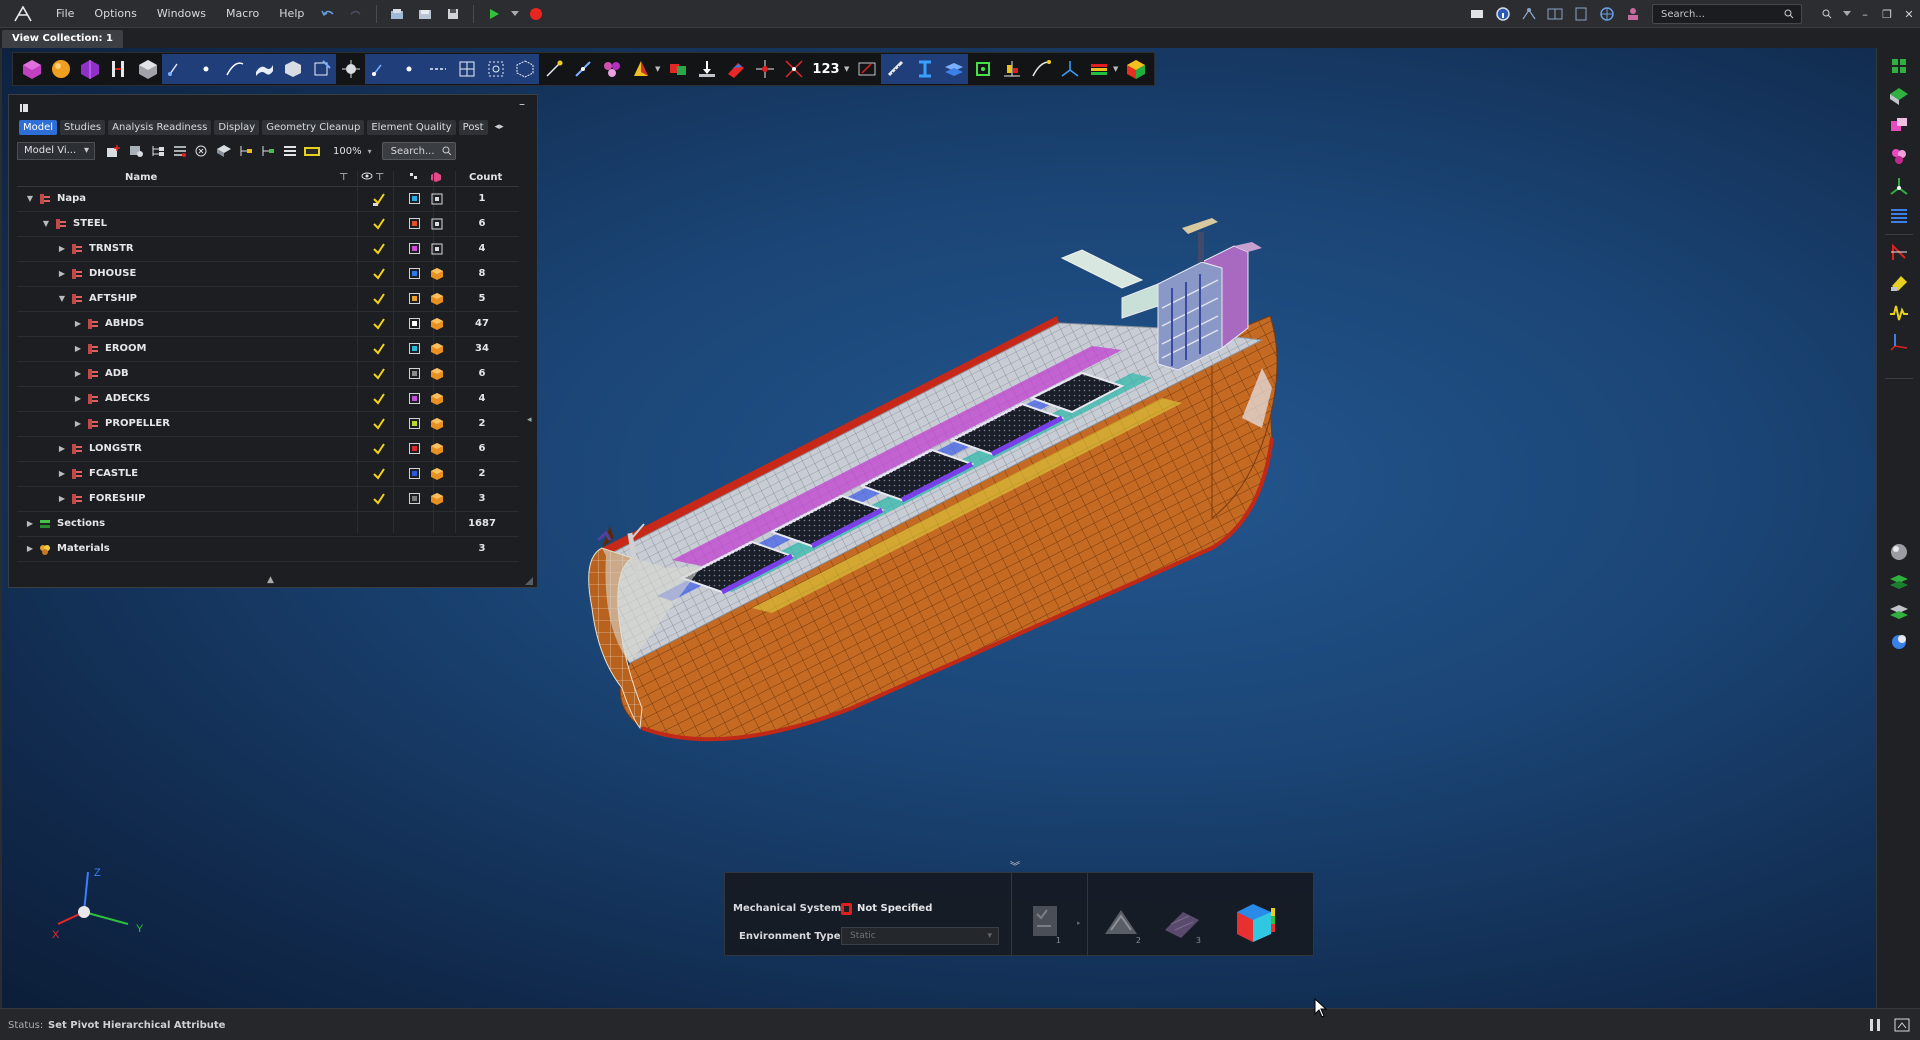 The width and height of the screenshot is (1920, 1040). I want to click on mesh-display-icon, so click(1899, 612).